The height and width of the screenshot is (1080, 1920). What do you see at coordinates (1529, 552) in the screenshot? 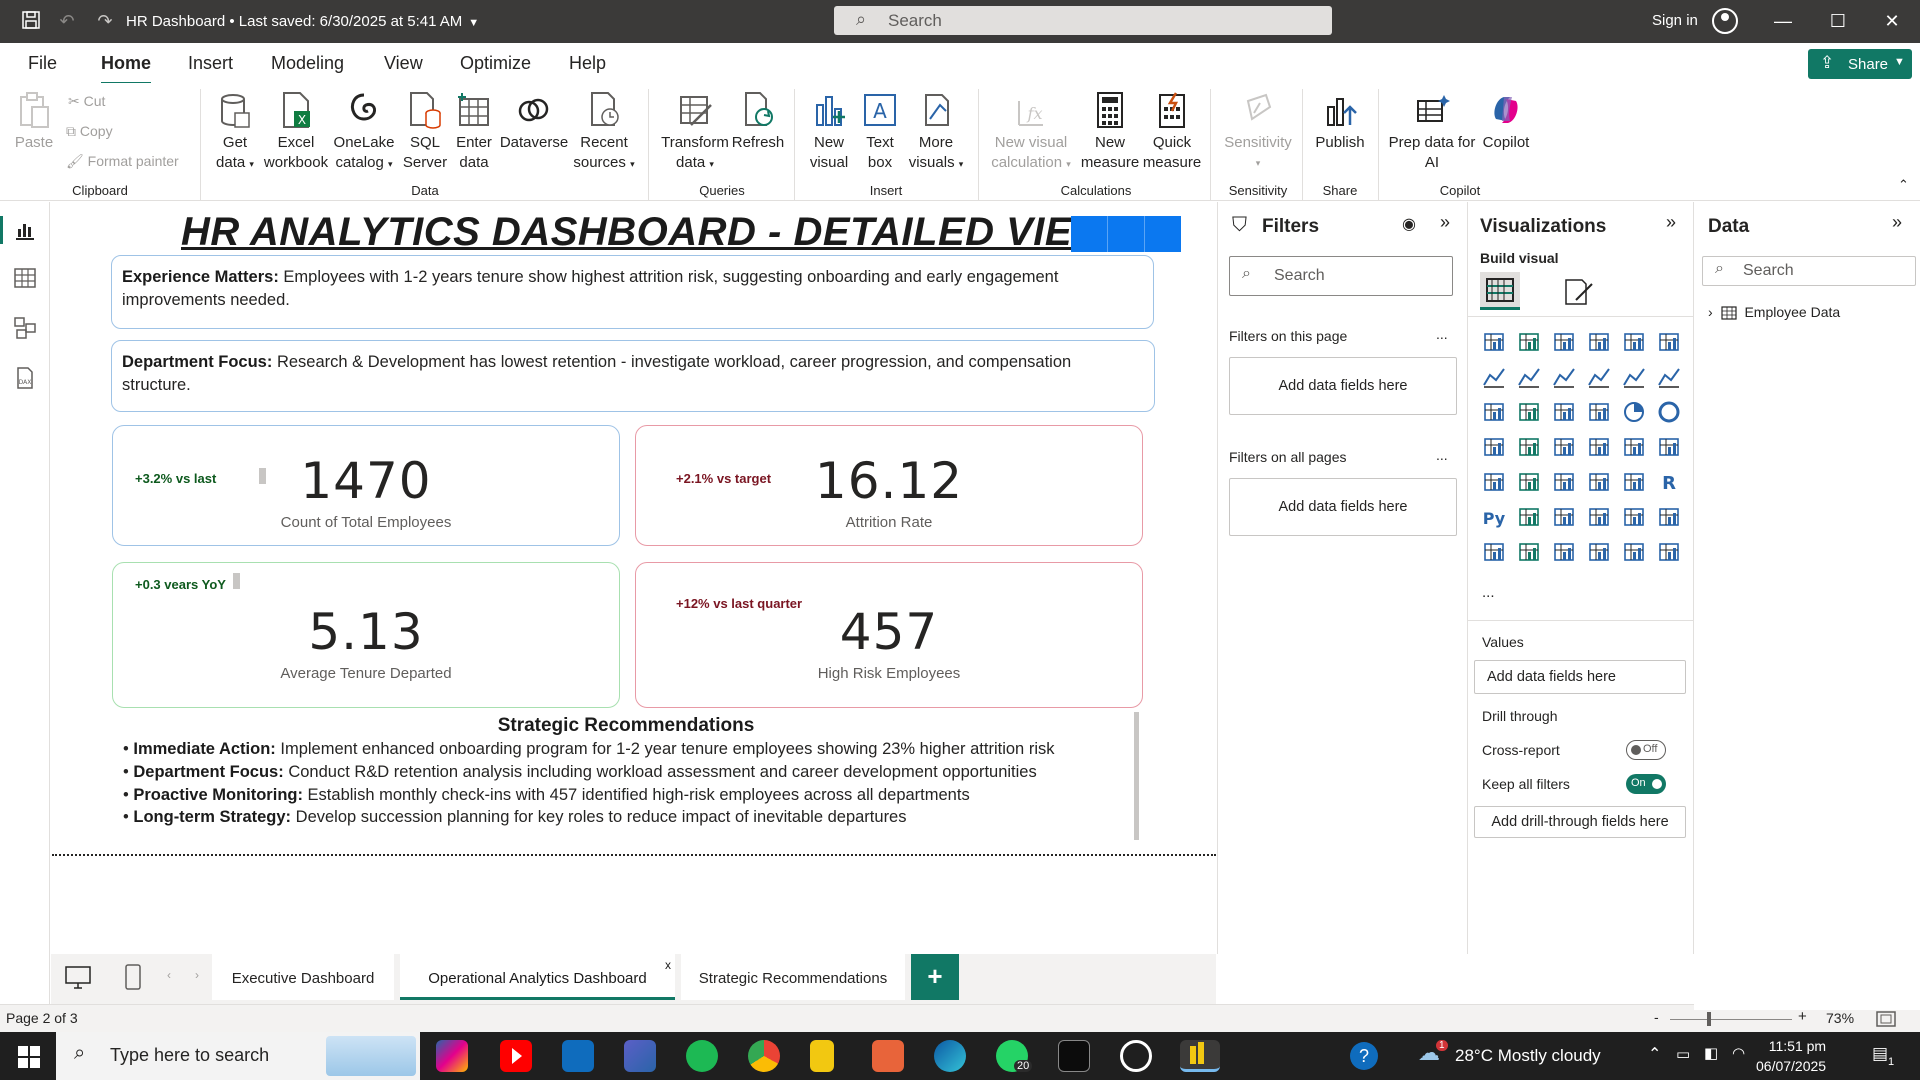
I see `power-apps-icon` at bounding box center [1529, 552].